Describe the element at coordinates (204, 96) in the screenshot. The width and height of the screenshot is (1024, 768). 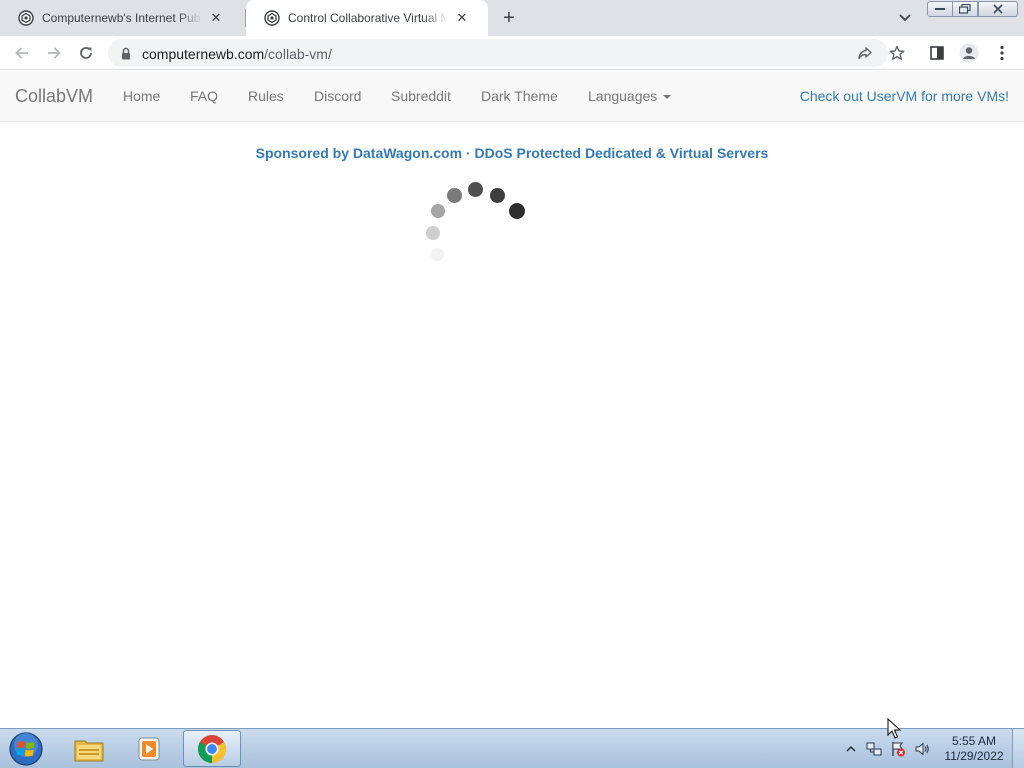
I see `nav-faq: FAQ` at that location.